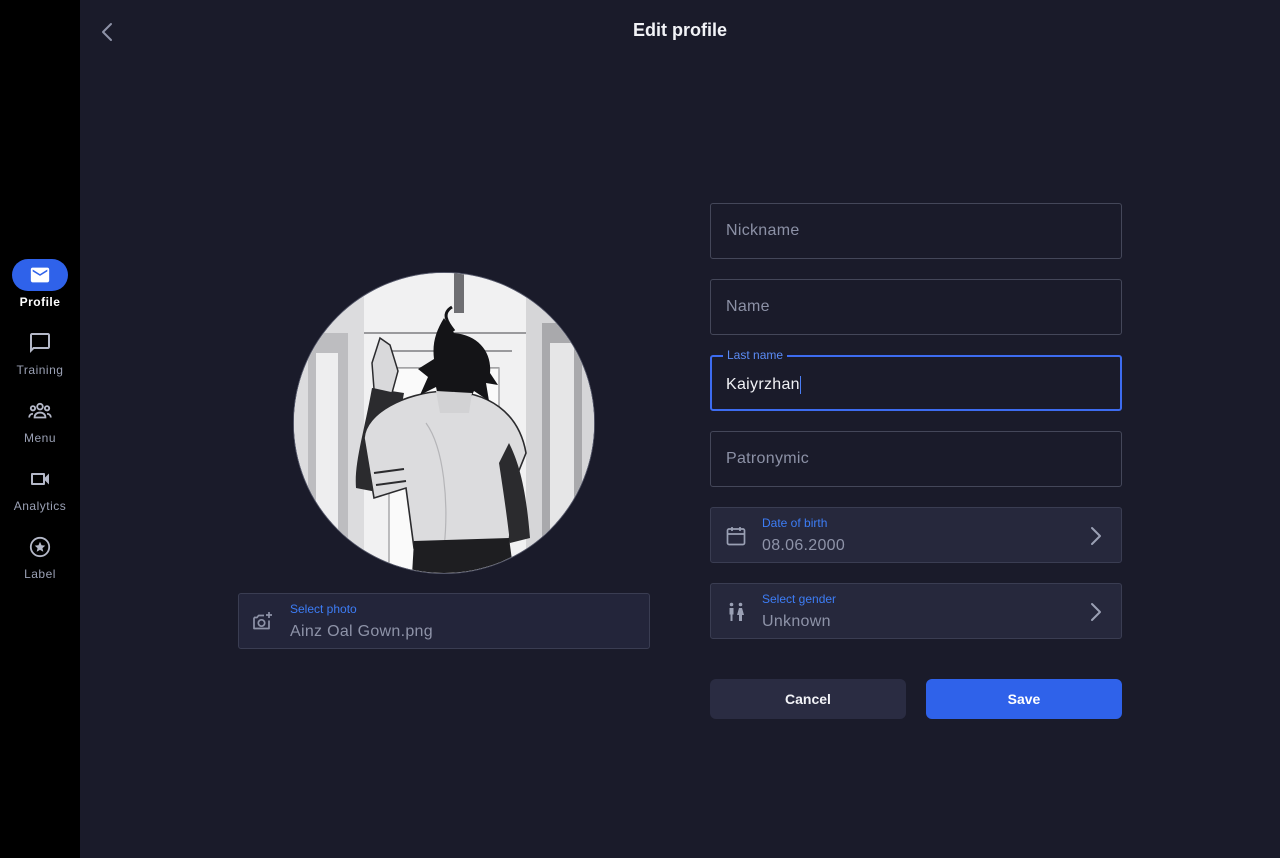  I want to click on date-of-birth-value: 08.06.2000, so click(804, 545).